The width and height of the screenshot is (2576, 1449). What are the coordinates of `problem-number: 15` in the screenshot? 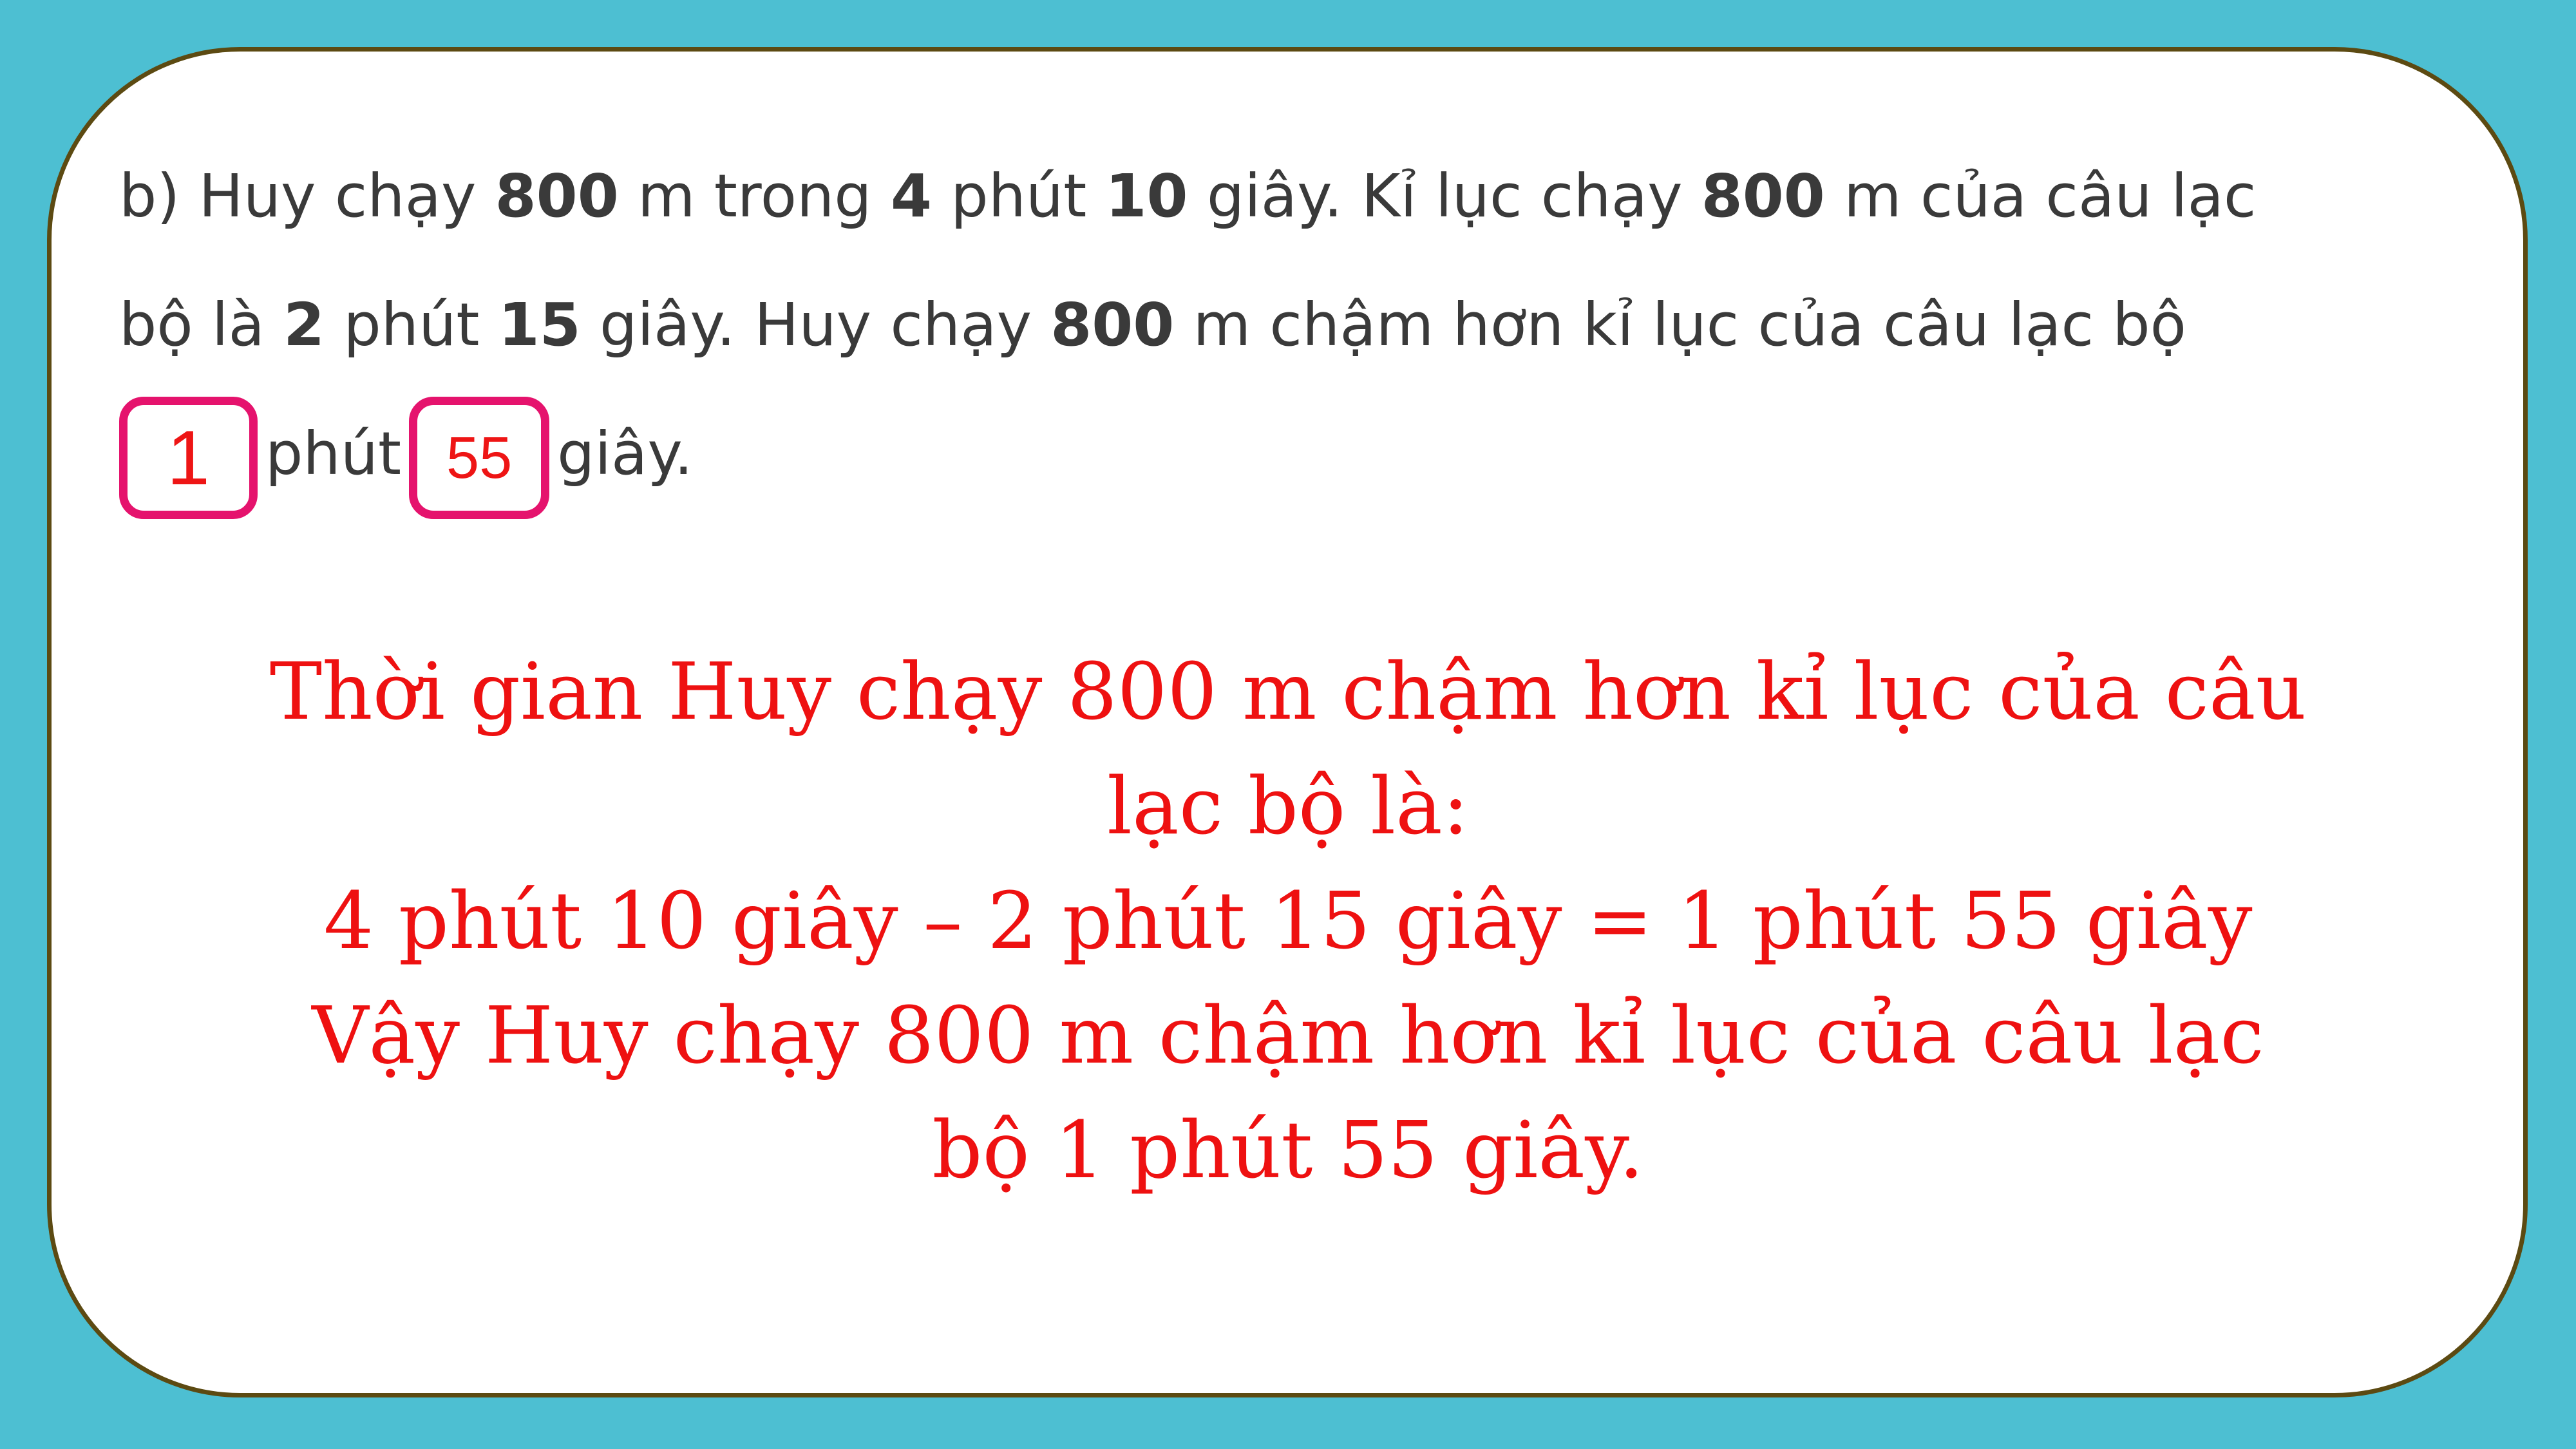 It's located at (539, 325).